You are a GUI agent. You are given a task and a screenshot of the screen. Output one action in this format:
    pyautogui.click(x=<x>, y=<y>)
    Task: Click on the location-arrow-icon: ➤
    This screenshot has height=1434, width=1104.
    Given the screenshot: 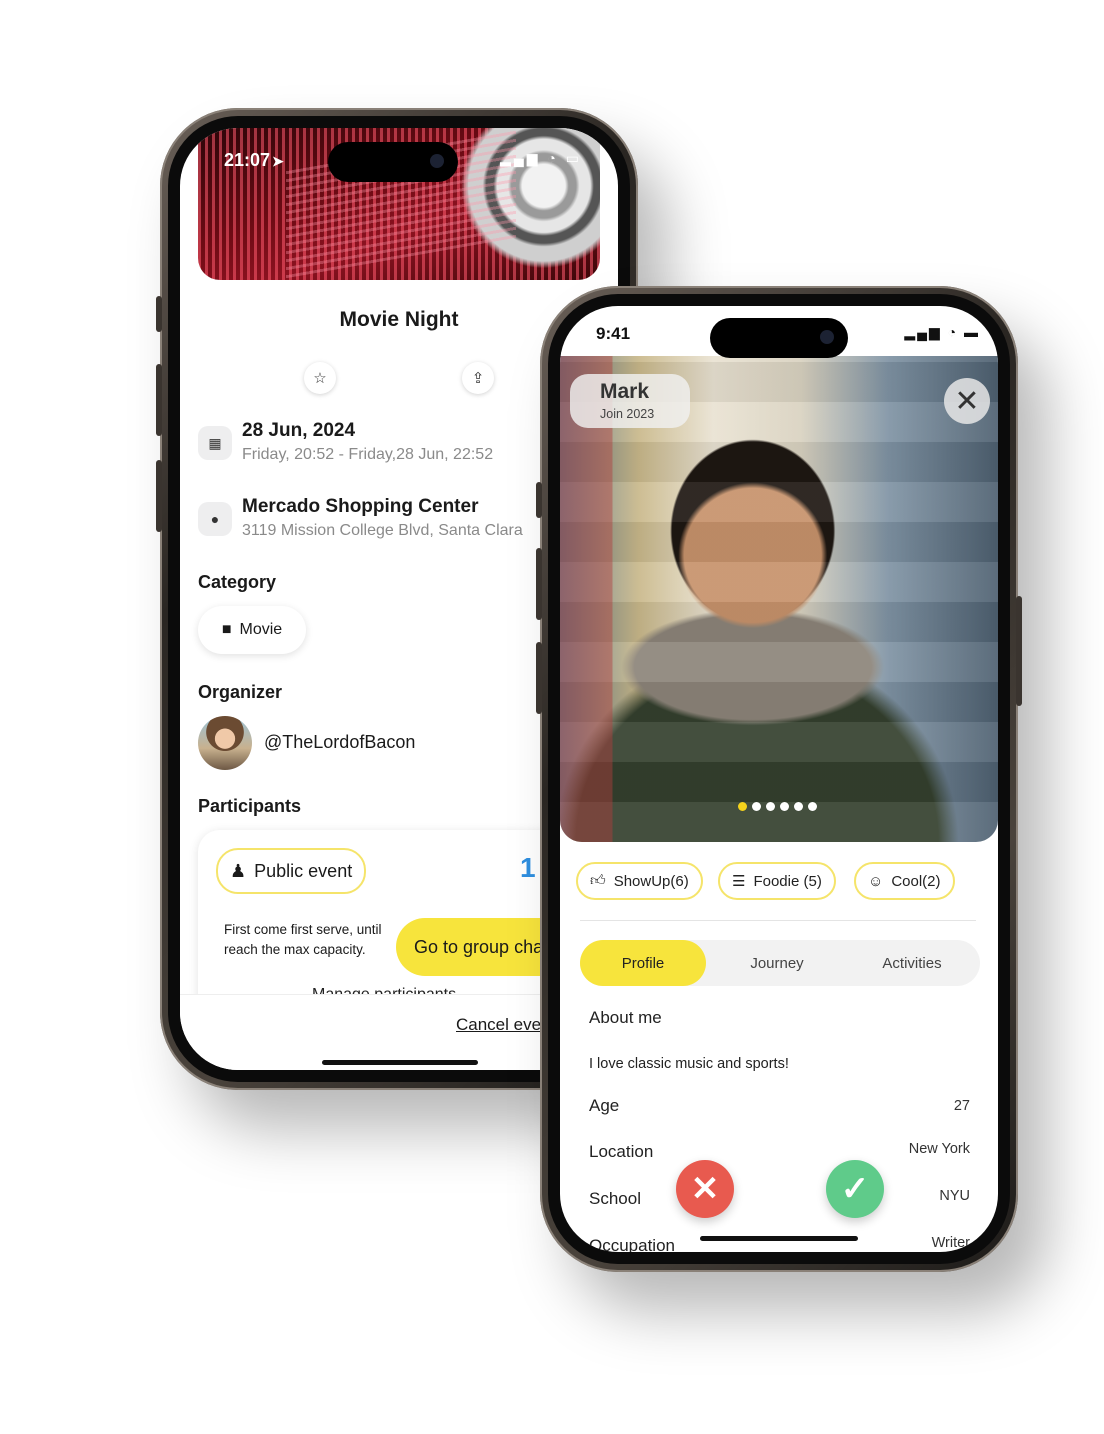 What is the action you would take?
    pyautogui.click(x=278, y=161)
    